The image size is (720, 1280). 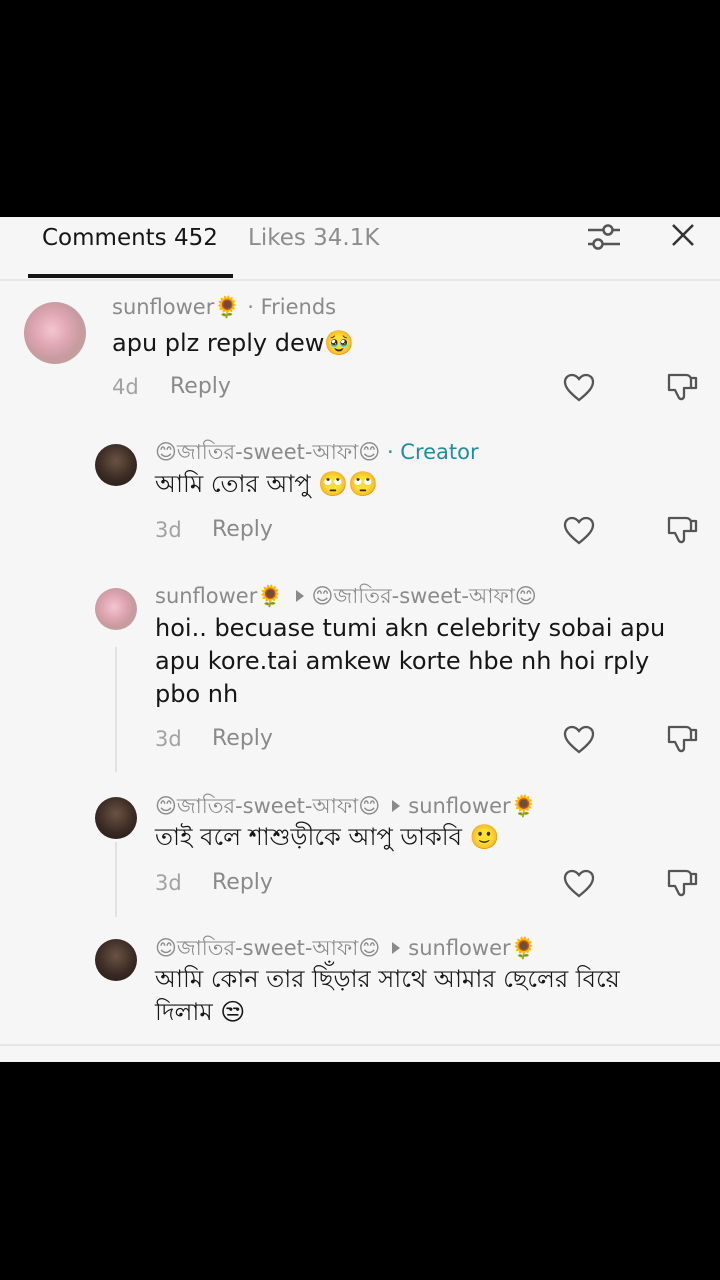 I want to click on comment-username: 😊জাতির-sweet-আফা😊 · Creator, so click(x=317, y=453).